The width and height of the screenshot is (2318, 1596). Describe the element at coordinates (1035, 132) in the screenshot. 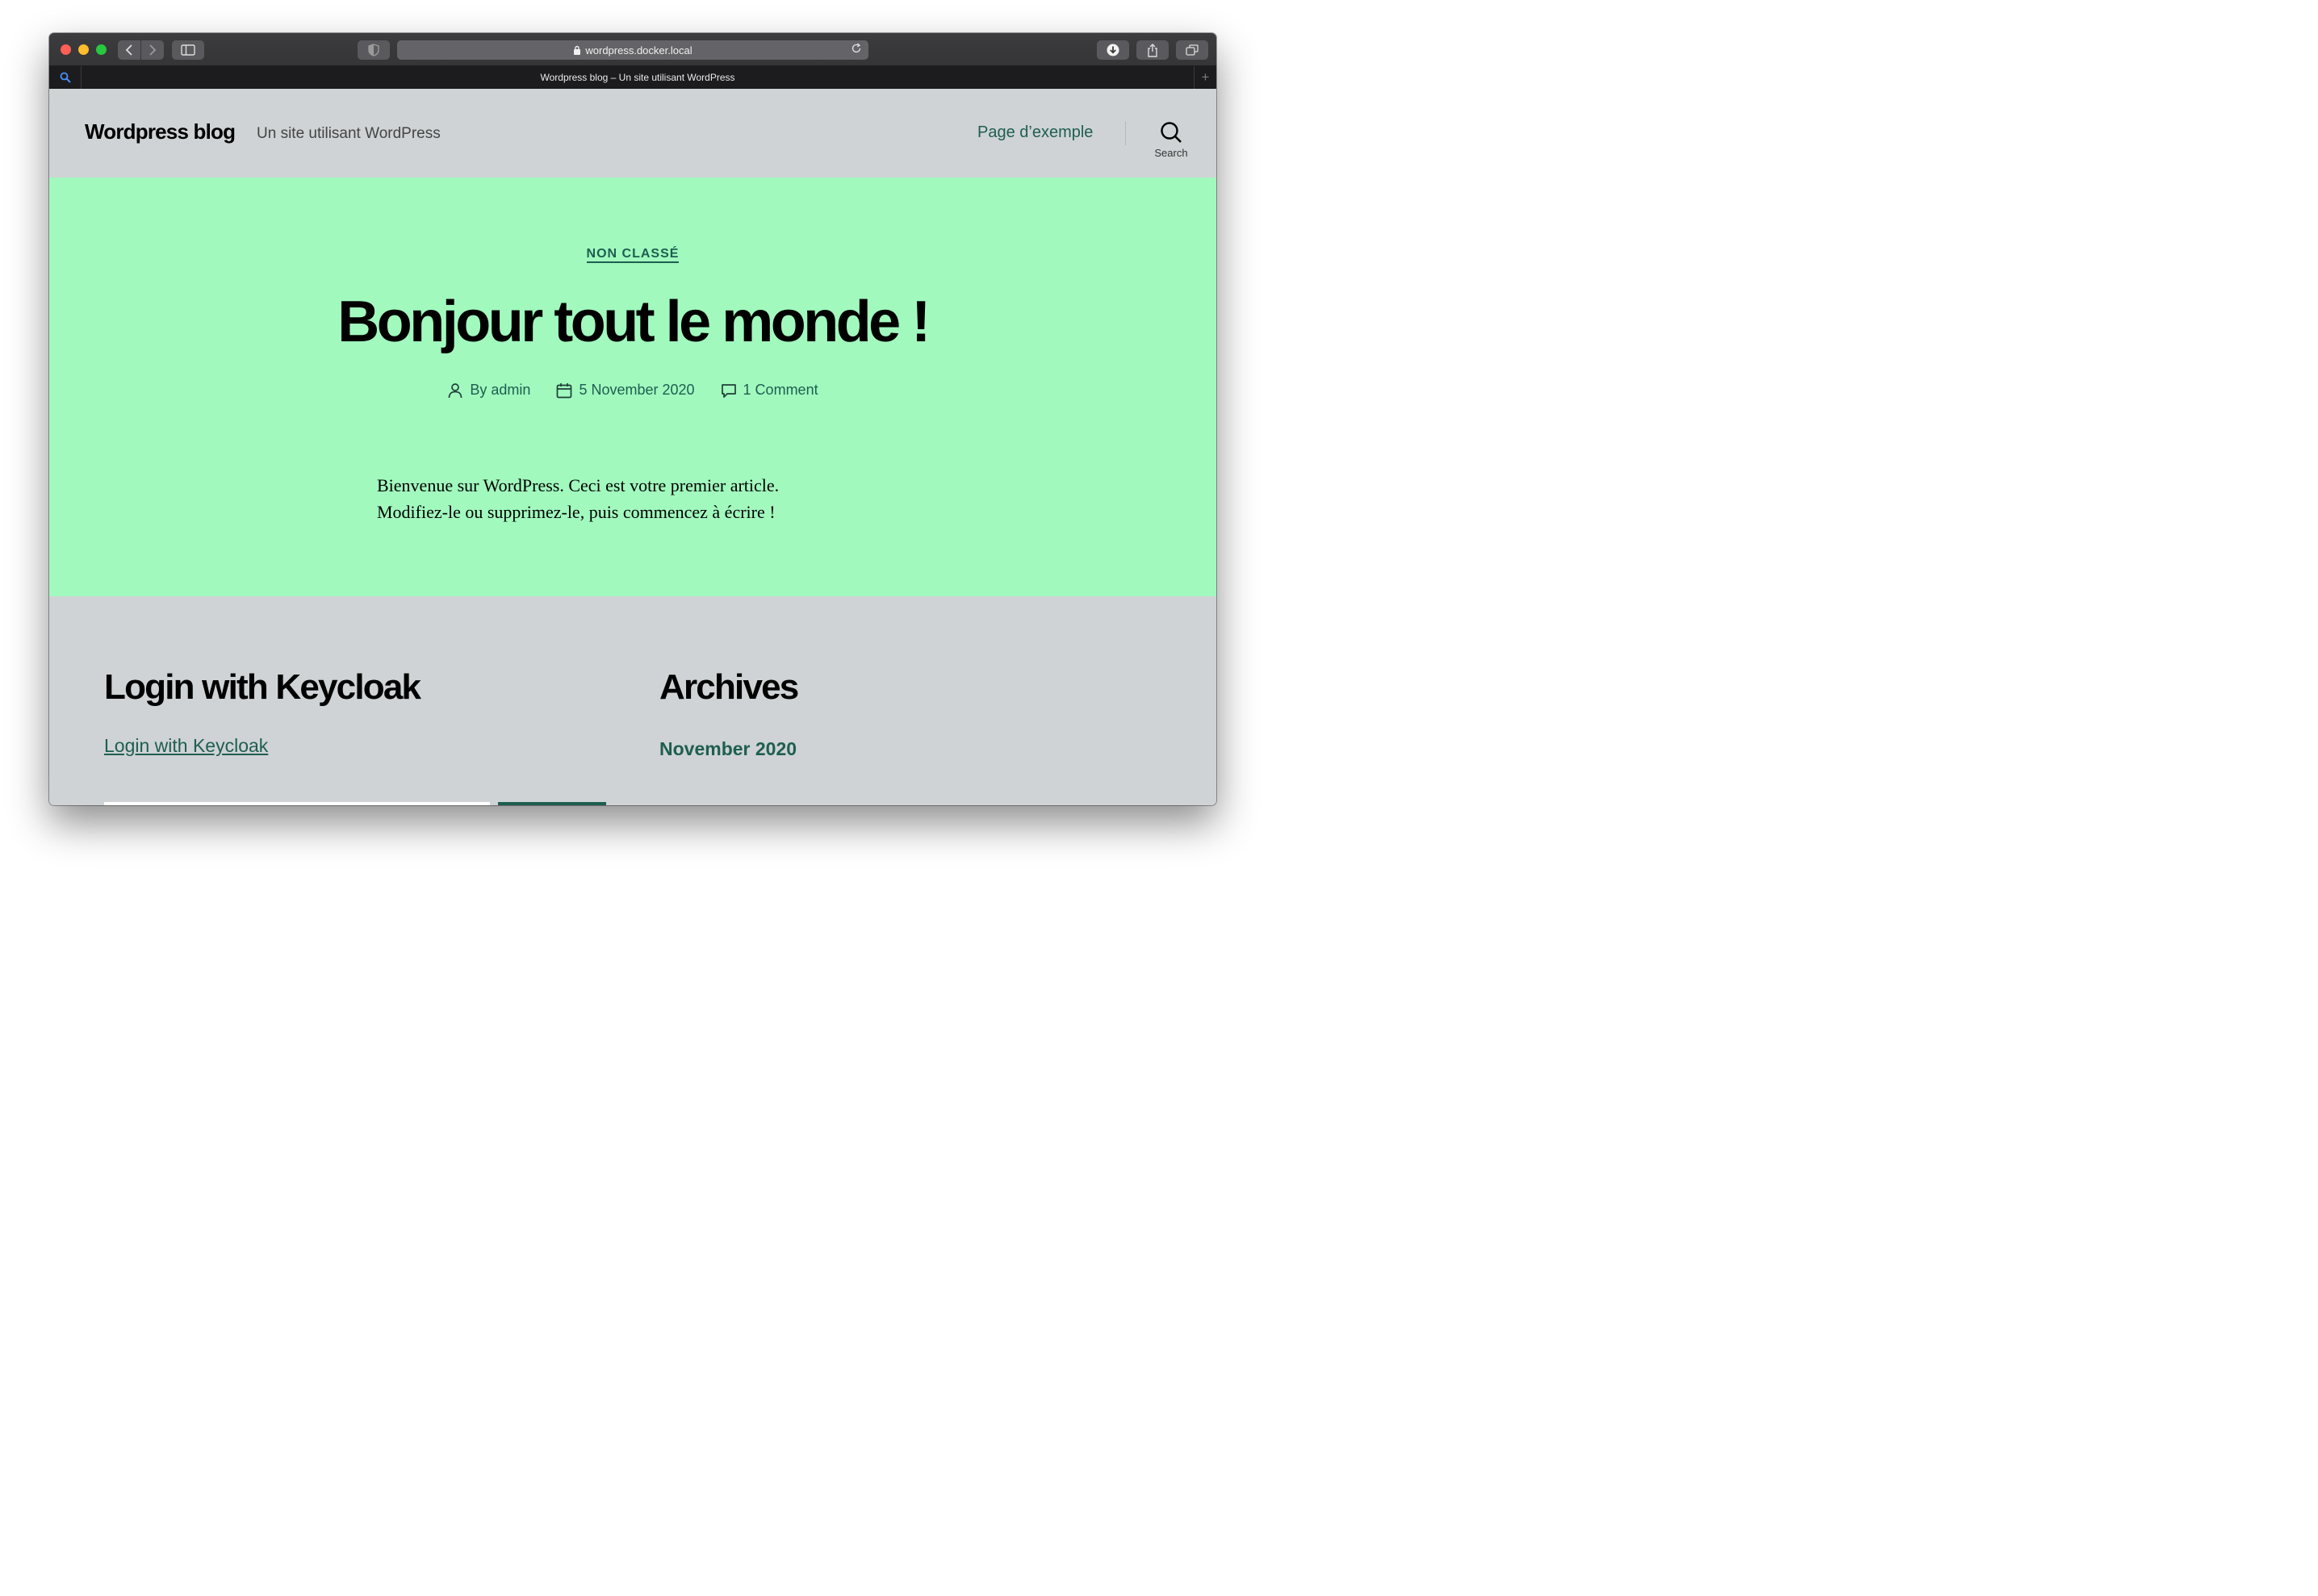

I see `nav-link-sample-page: Page d’exemple` at that location.